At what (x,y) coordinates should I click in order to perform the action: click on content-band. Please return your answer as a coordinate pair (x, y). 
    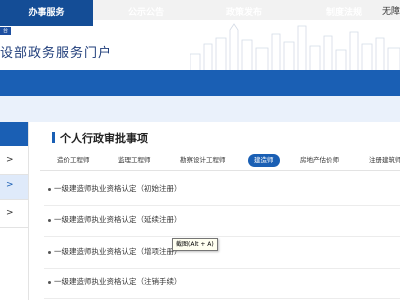
    Looking at the image, I should click on (200, 109).